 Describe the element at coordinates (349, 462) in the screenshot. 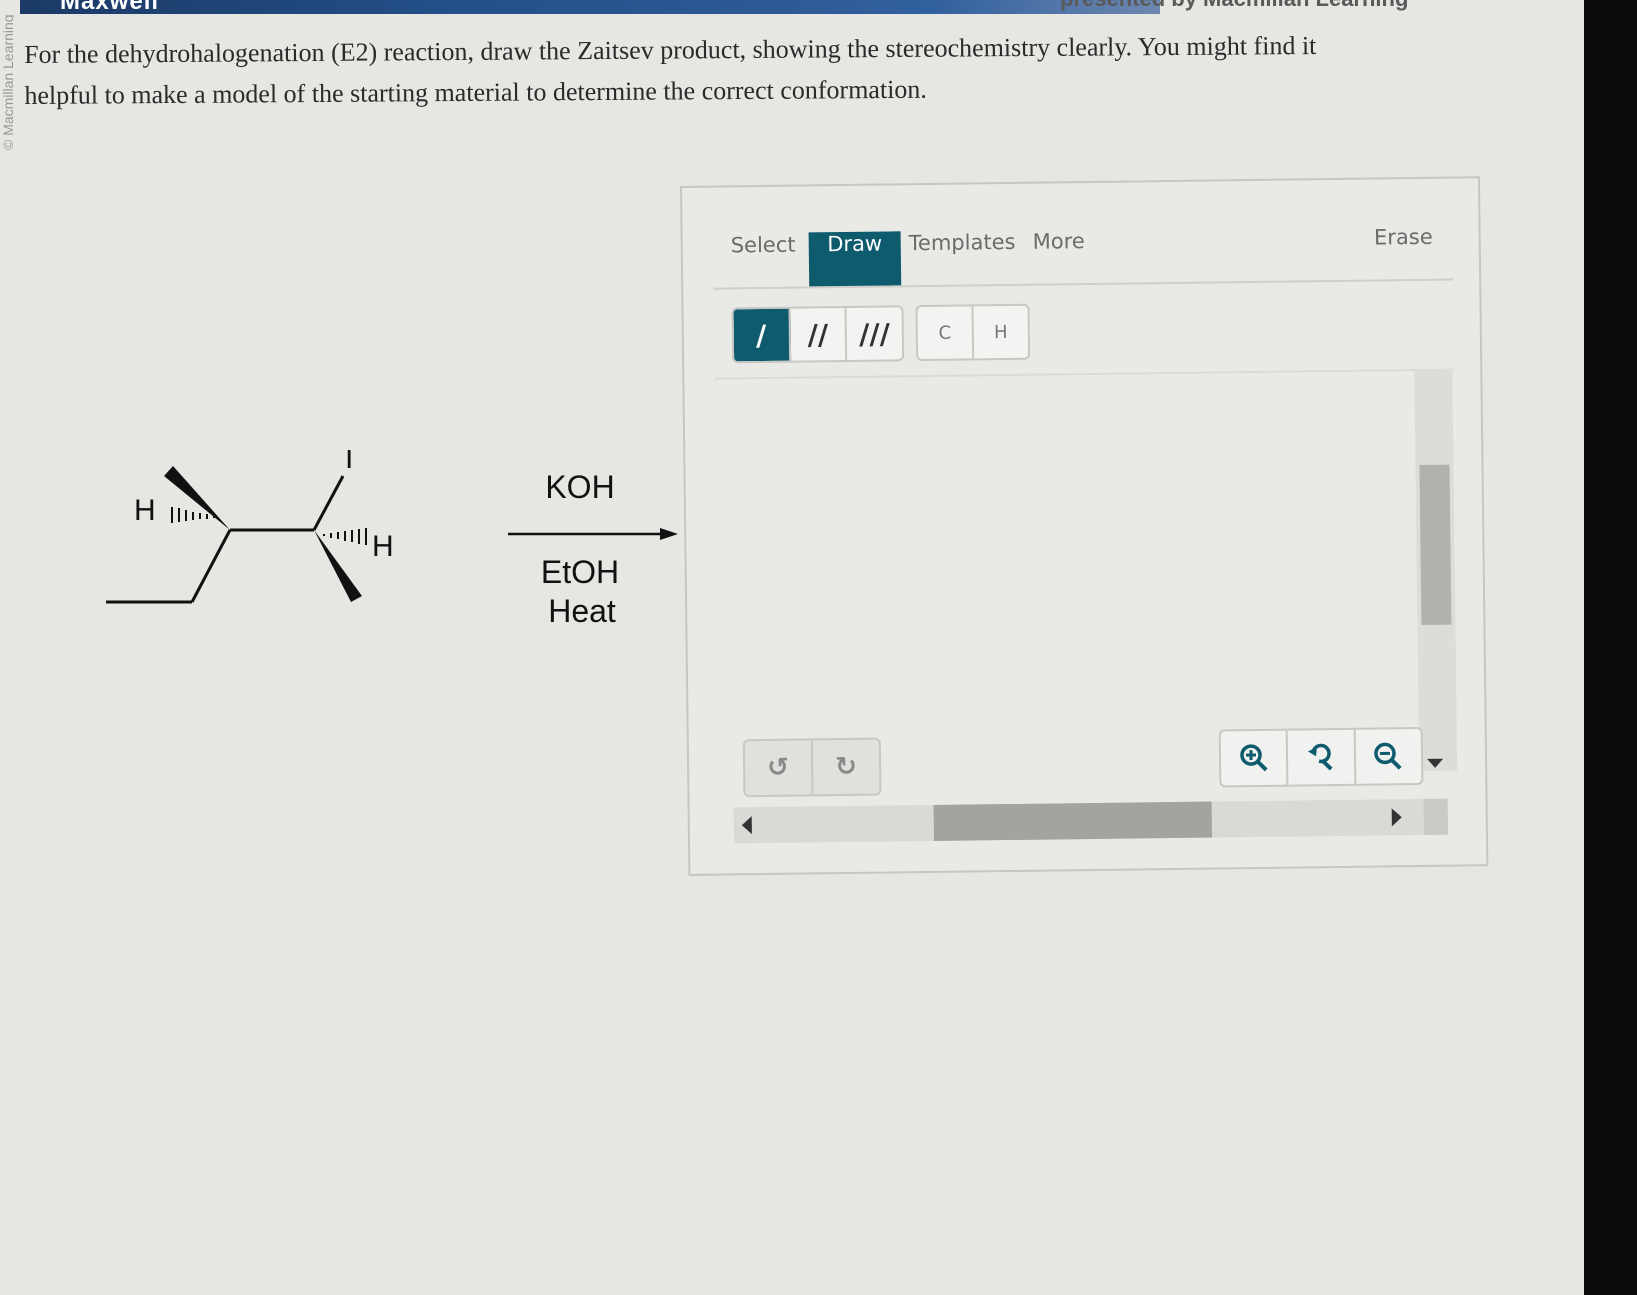

I see `iodine-atom-label: I` at that location.